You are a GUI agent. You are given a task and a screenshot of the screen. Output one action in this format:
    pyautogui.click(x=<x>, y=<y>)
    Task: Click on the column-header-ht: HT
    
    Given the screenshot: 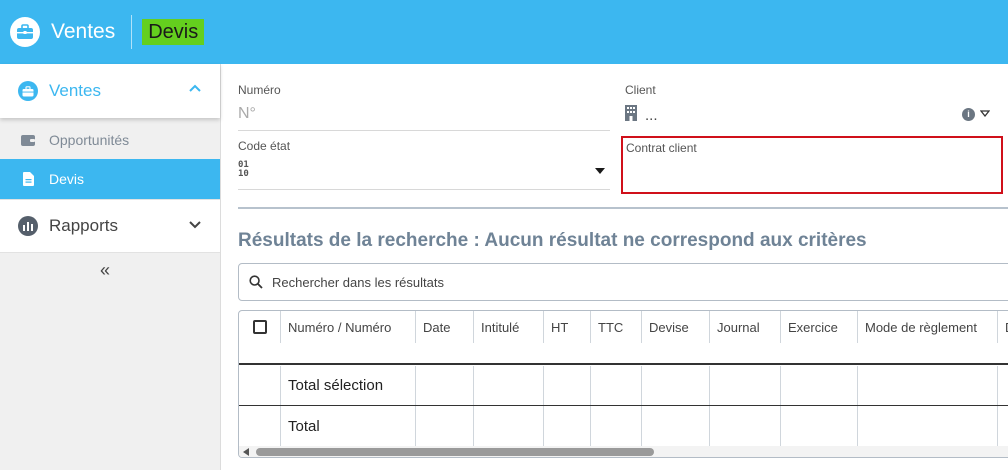 What is the action you would take?
    pyautogui.click(x=566, y=327)
    